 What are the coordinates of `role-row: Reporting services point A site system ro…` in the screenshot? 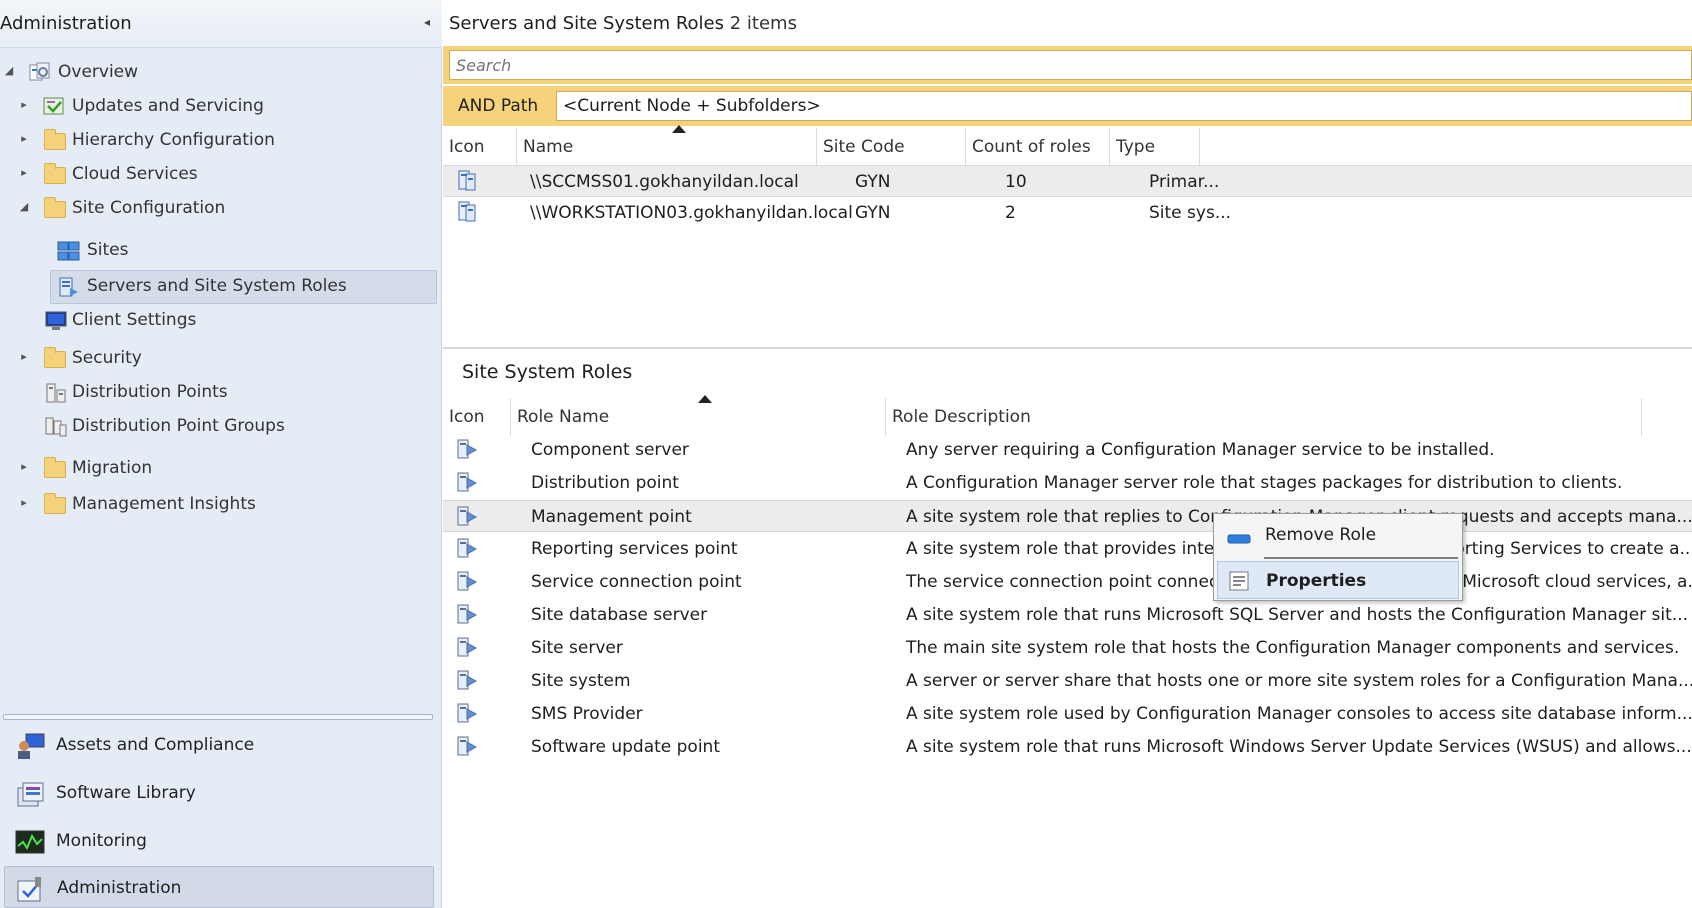 It's located at (1067, 549).